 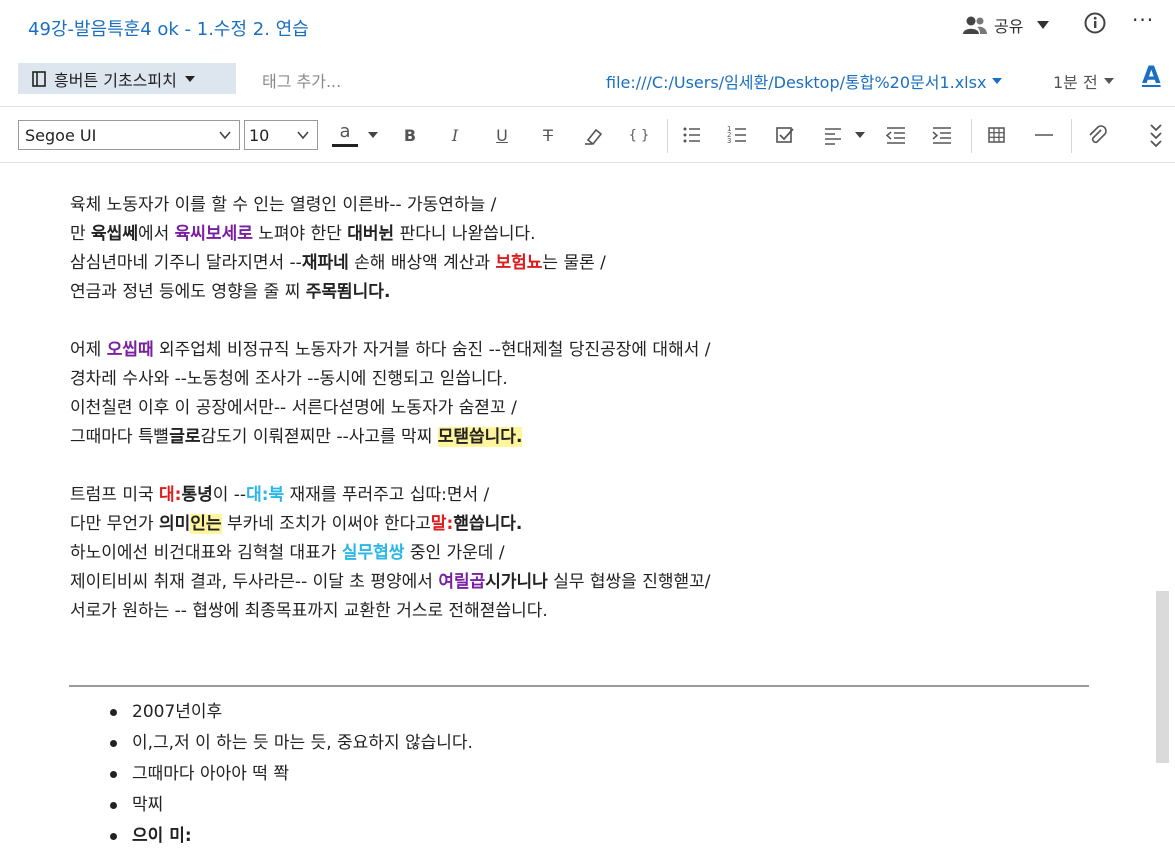 I want to click on scrollbar-thumb, so click(x=1162, y=677).